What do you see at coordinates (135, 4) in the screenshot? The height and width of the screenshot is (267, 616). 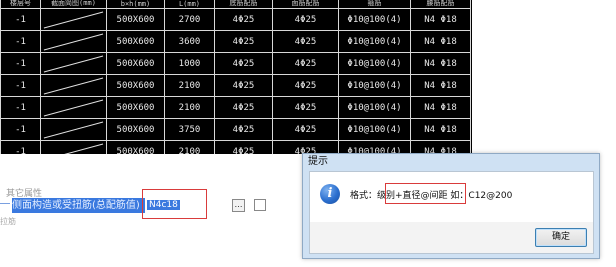 I see `table-header-cell: b×h(mm)` at bounding box center [135, 4].